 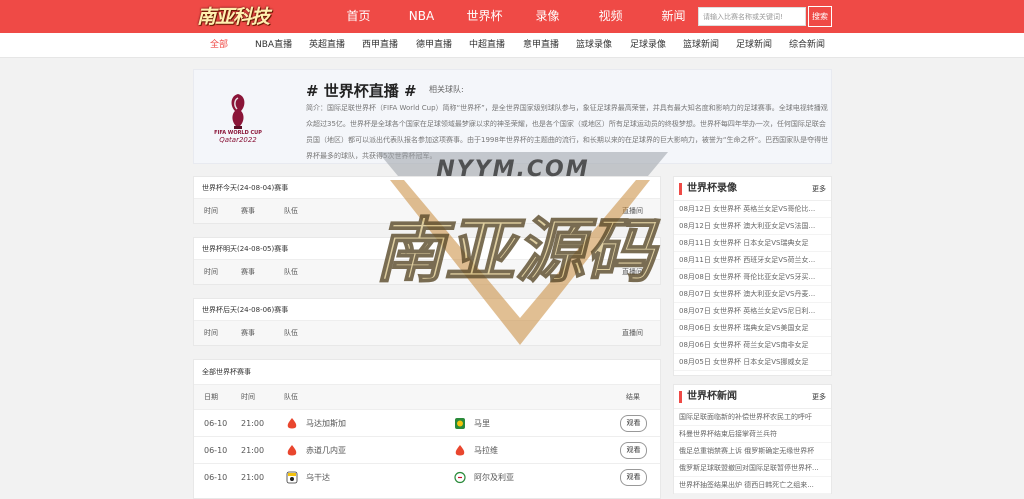 I want to click on panel-title: 世界杯明天(24-08-05)赛事, so click(x=427, y=249).